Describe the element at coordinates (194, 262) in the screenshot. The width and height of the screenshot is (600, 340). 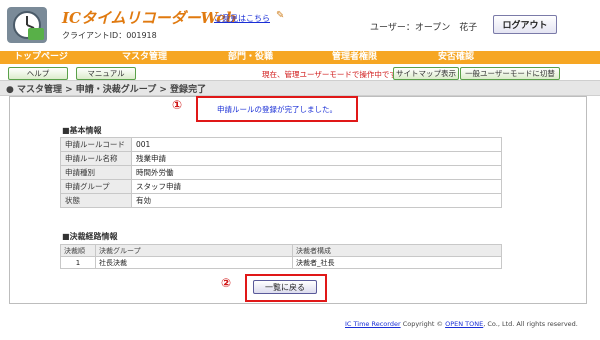
I see `cell-group: 社長決裁` at that location.